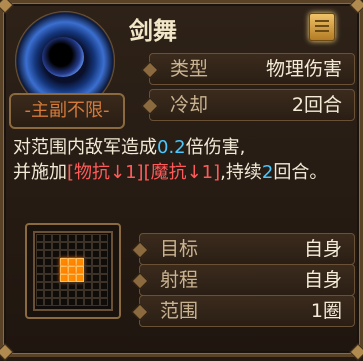 The width and height of the screenshot is (363, 361). I want to click on area-grid, so click(73, 271).